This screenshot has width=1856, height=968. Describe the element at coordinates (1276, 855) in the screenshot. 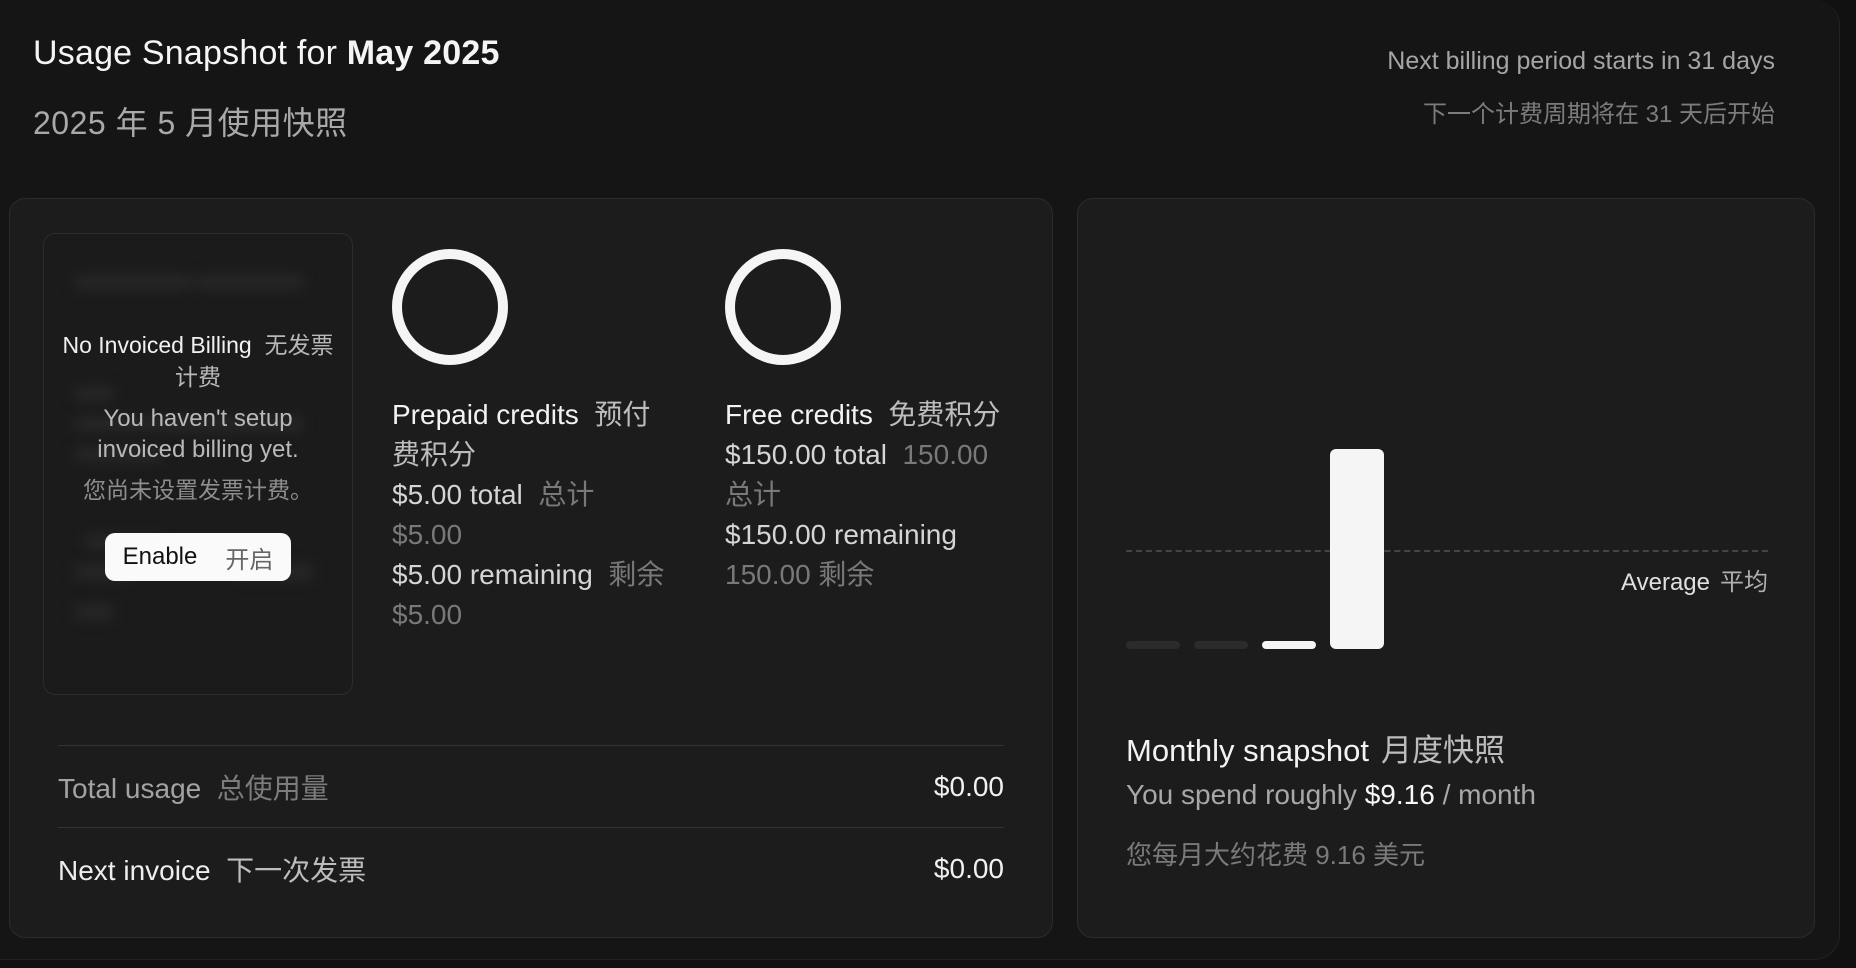

I see `monthly-spend-text-zh: 您每月大约花费 9.16 美元` at that location.